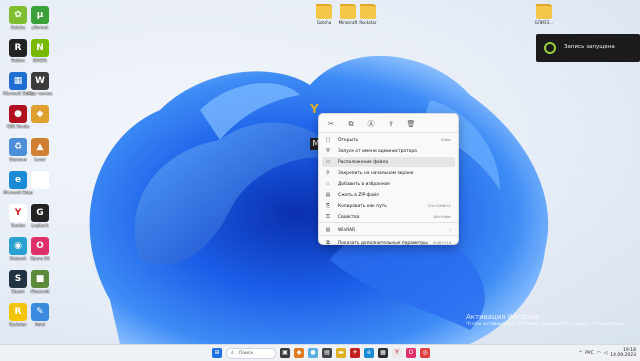 Image resolution: width=640 pixels, height=361 pixels. I want to click on desktop-icon-label: Minecraft, so click(40, 291).